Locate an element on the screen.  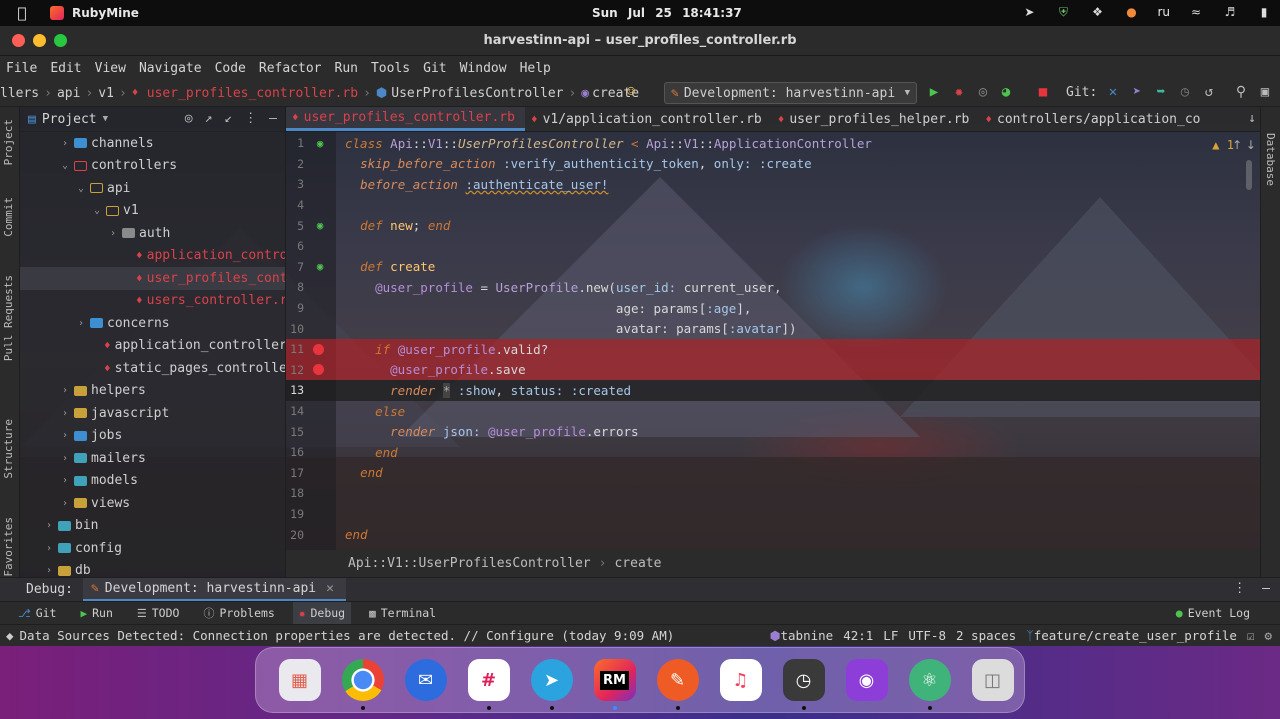
search-icon: ⚲ is located at coordinates (1241, 92).